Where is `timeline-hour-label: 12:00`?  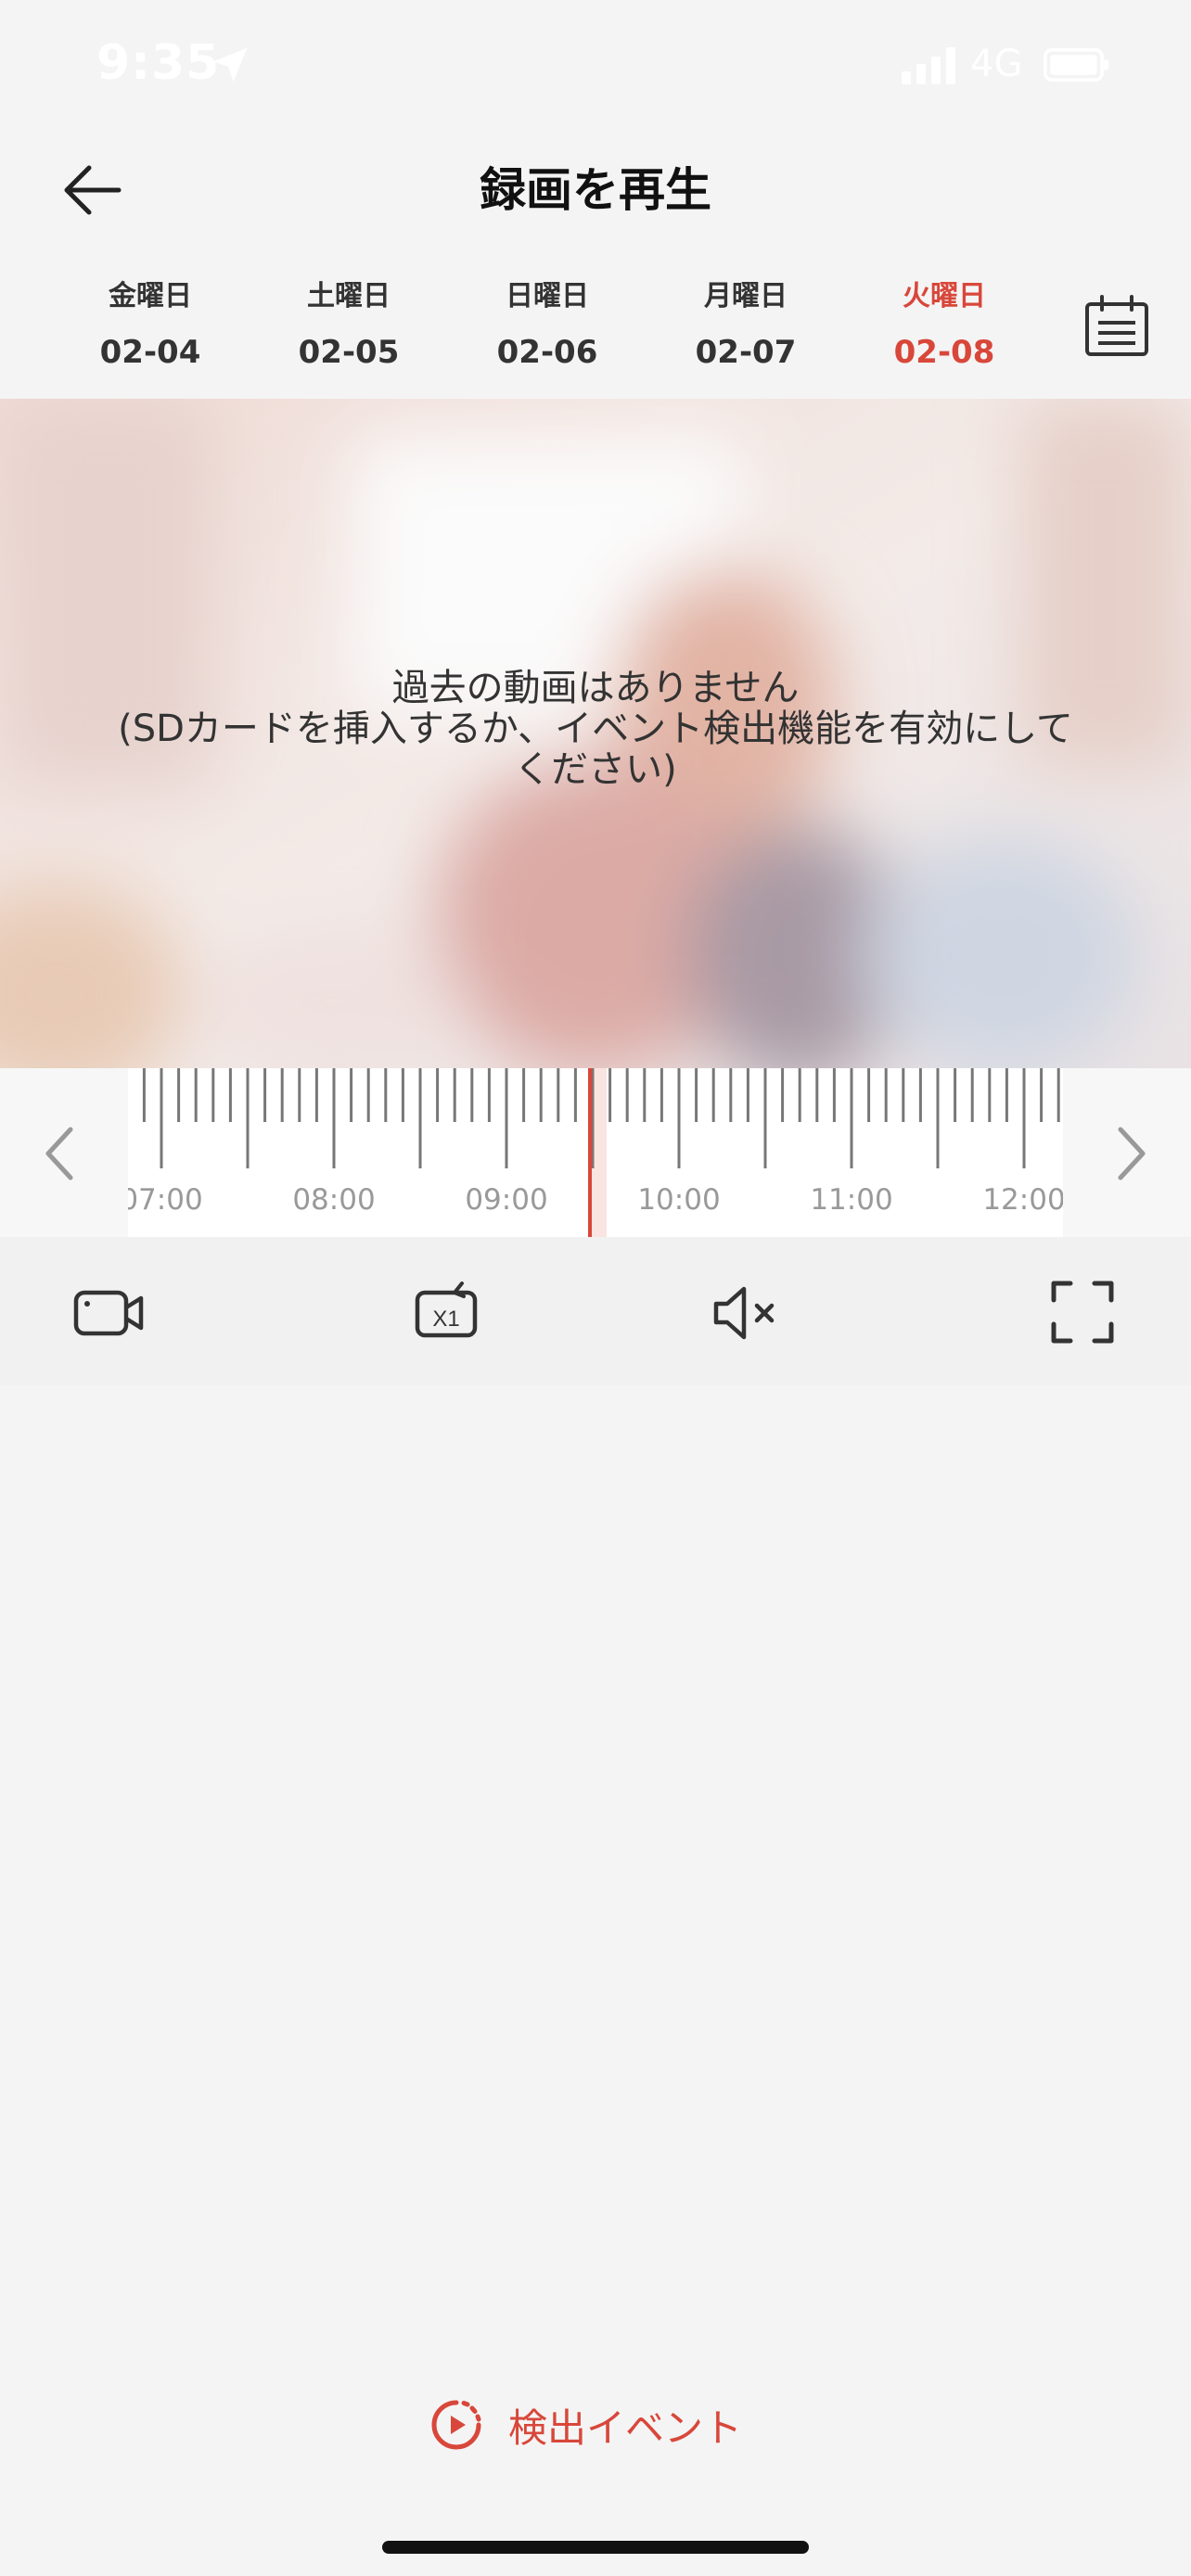
timeline-hour-label: 12:00 is located at coordinates (1022, 1200).